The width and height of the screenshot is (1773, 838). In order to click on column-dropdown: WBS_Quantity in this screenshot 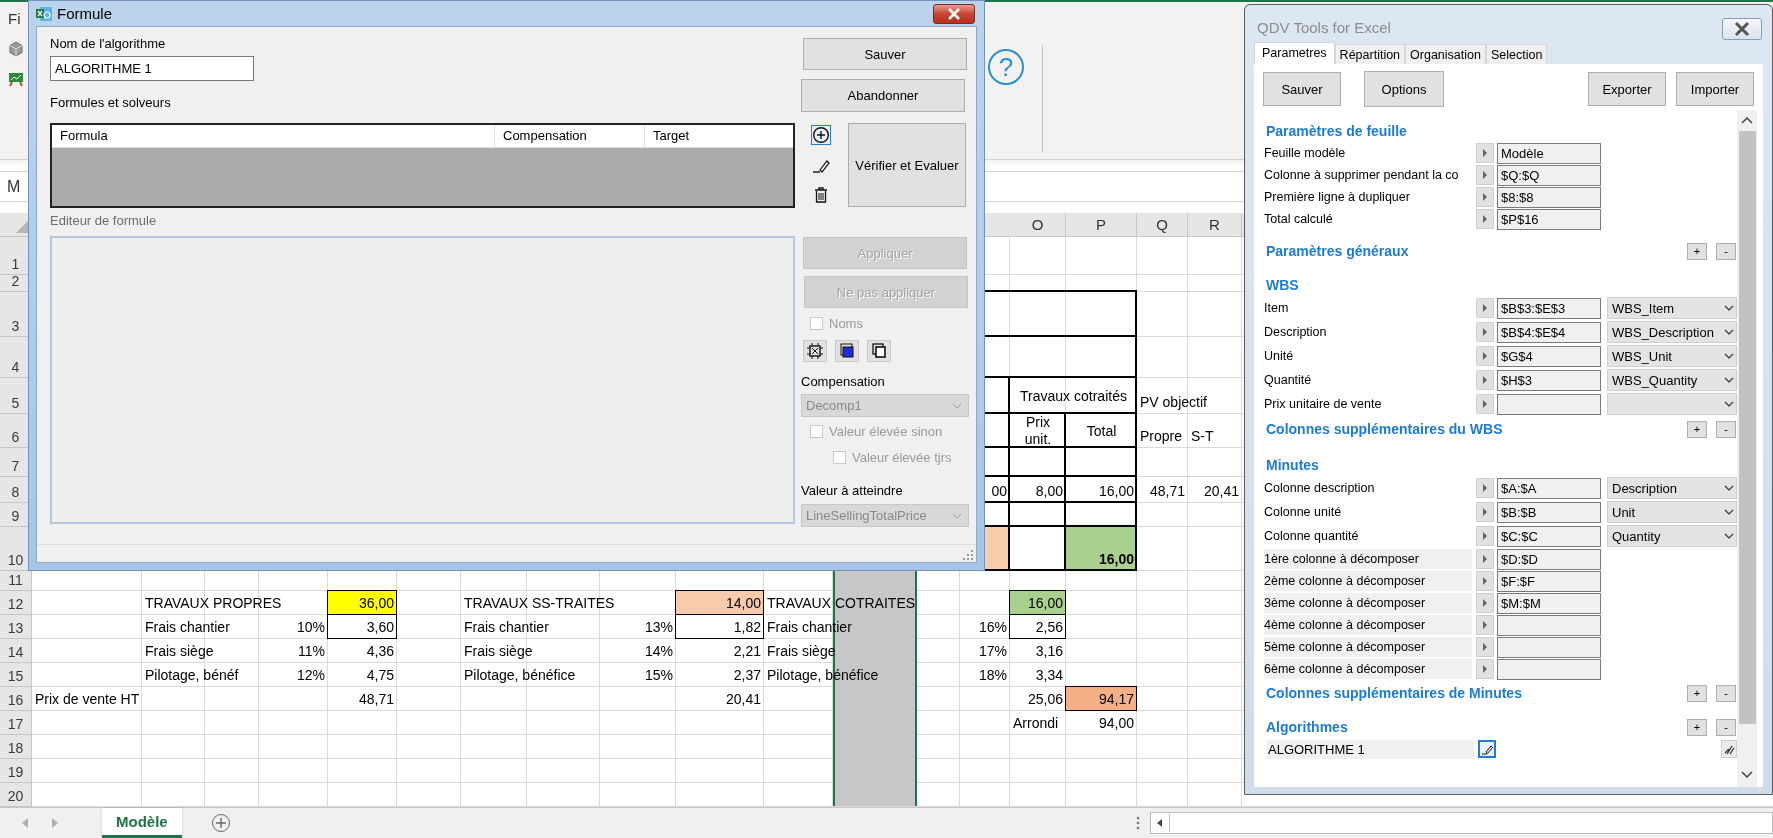, I will do `click(1672, 380)`.